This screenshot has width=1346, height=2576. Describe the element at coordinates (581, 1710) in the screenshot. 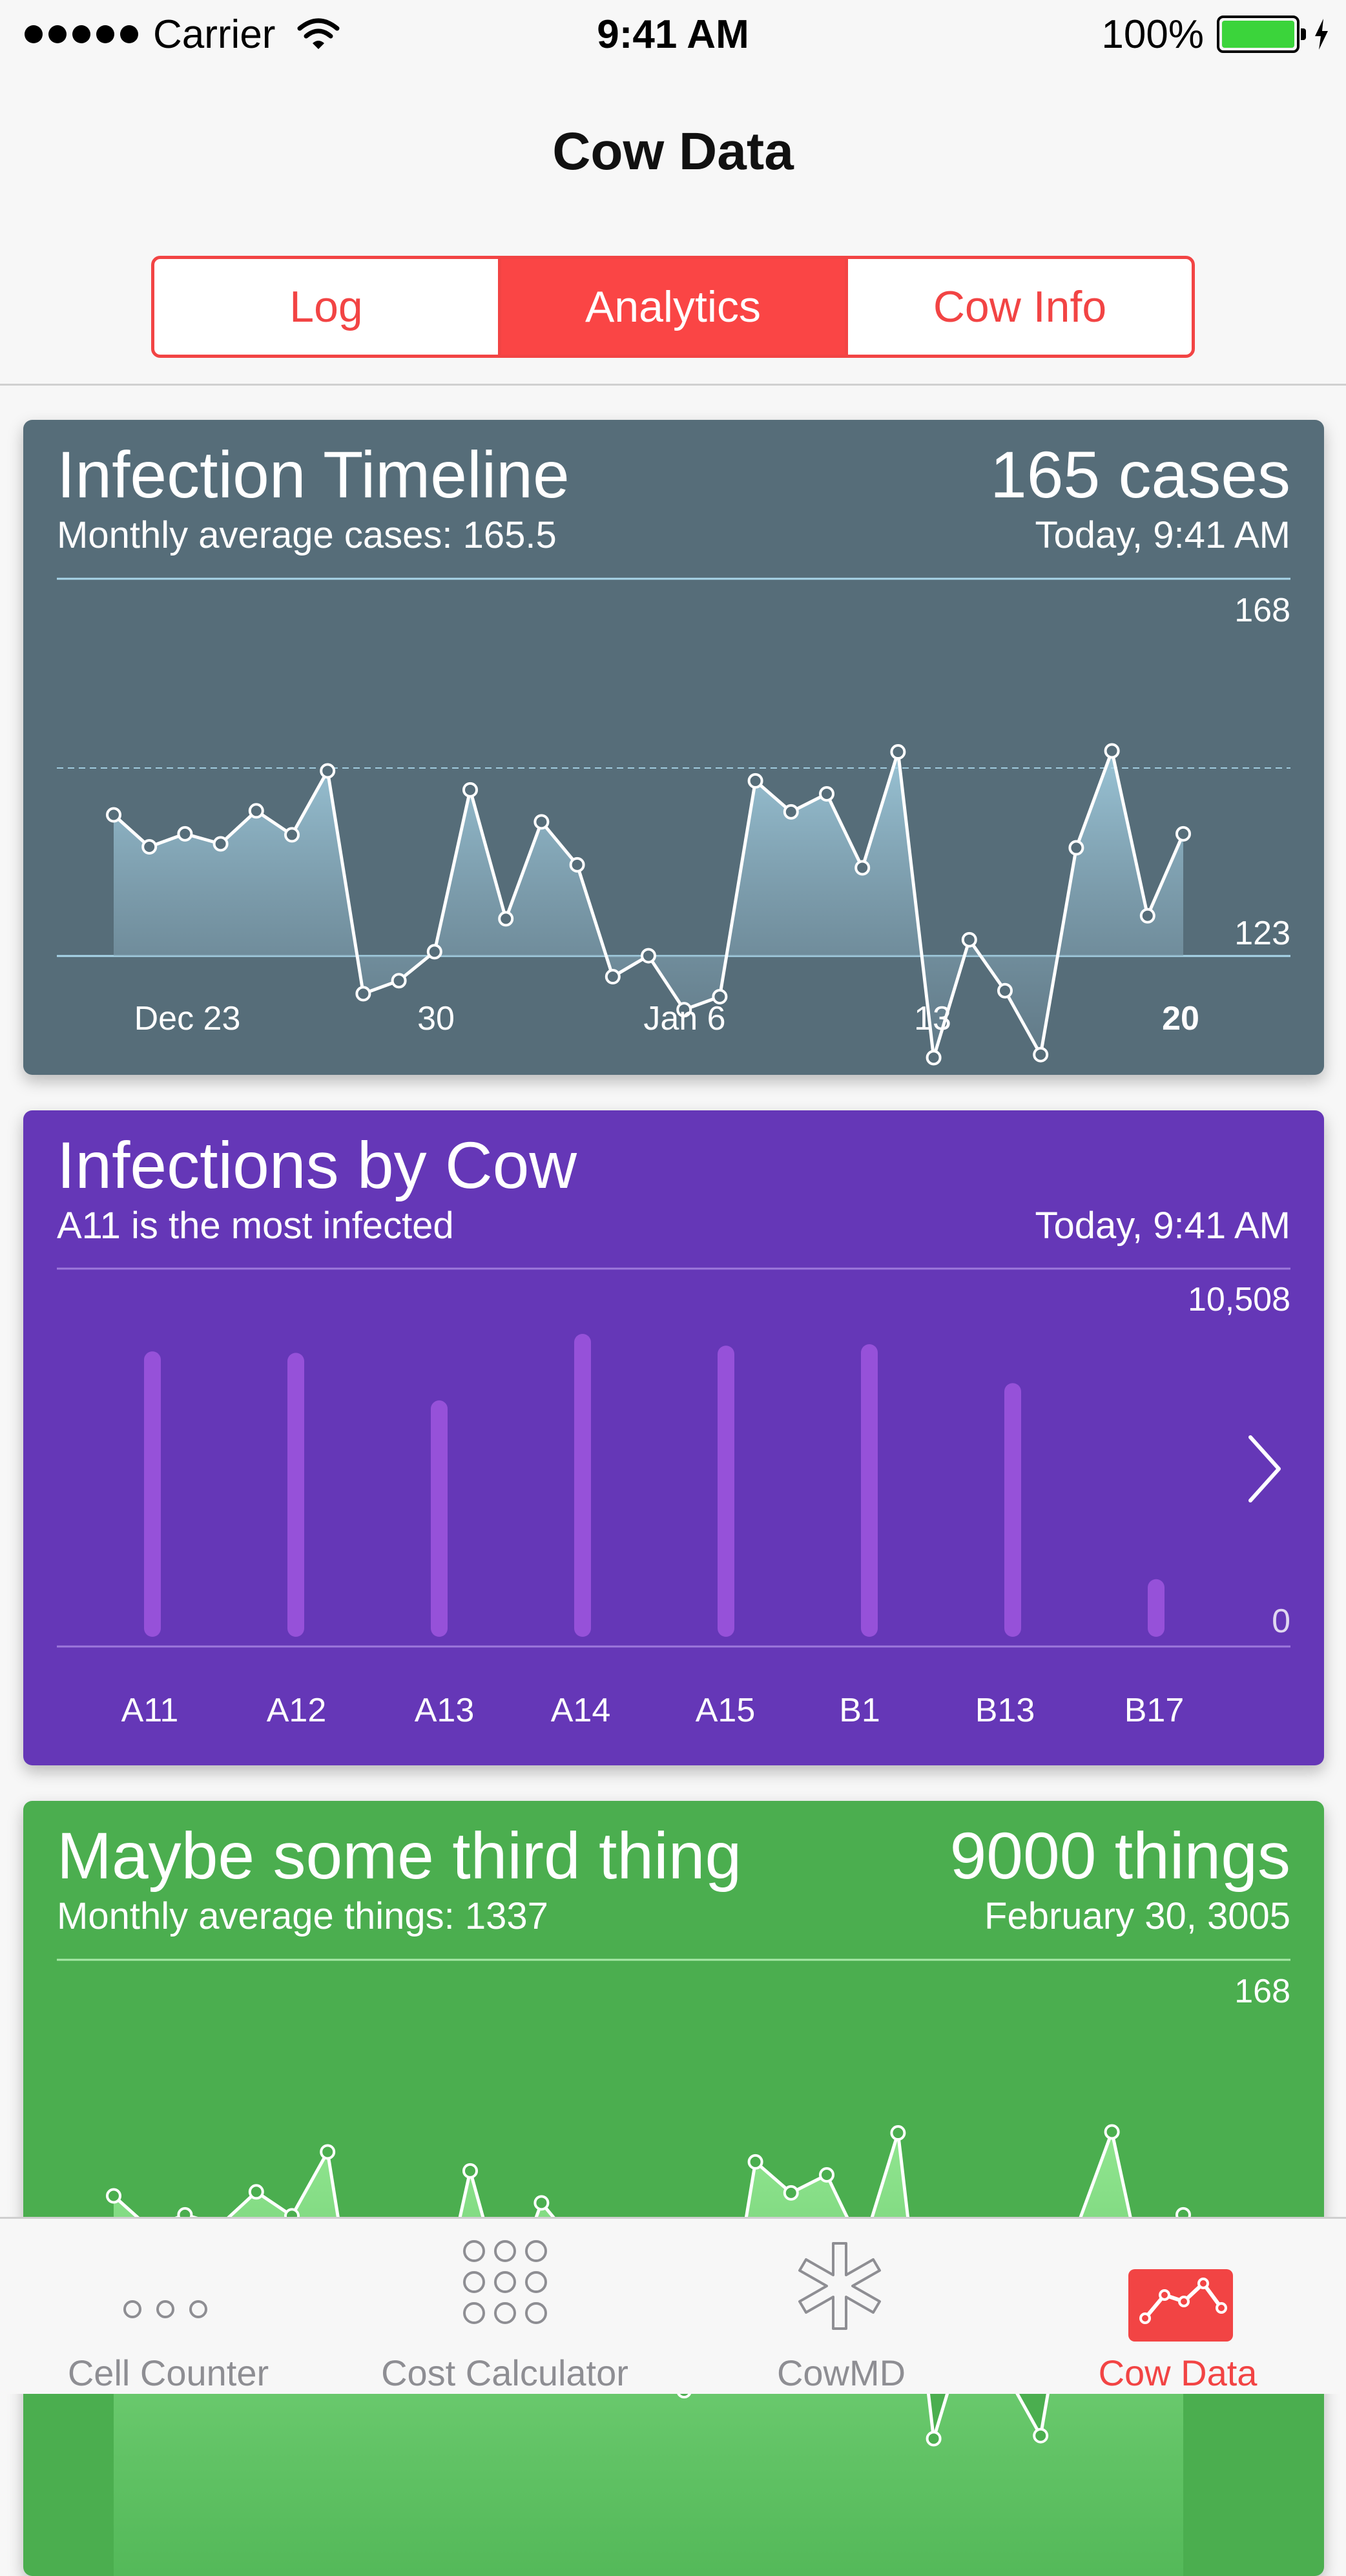

I see `x-tick-label: A14` at that location.